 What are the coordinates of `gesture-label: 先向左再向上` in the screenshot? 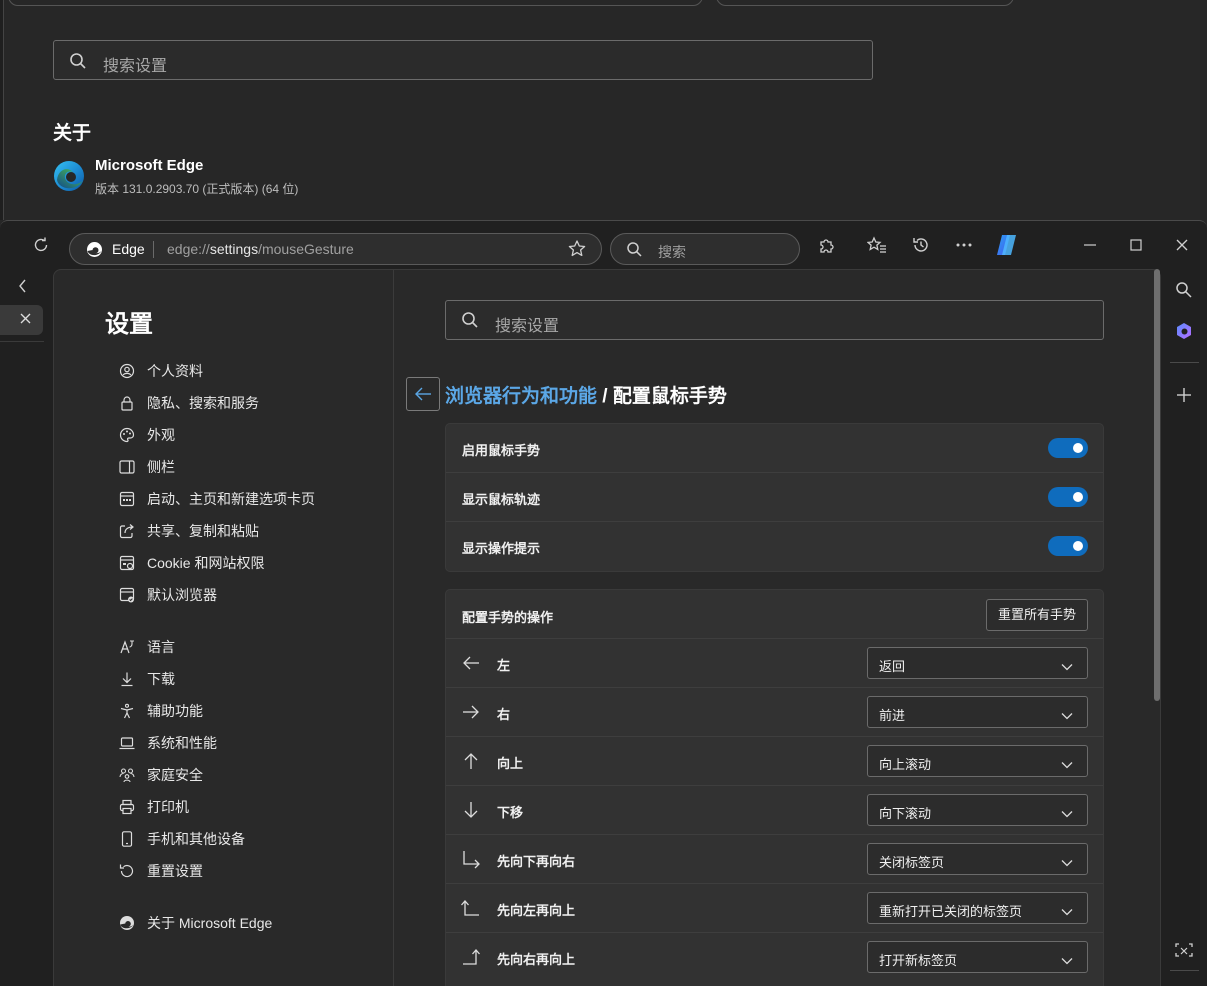 It's located at (536, 910).